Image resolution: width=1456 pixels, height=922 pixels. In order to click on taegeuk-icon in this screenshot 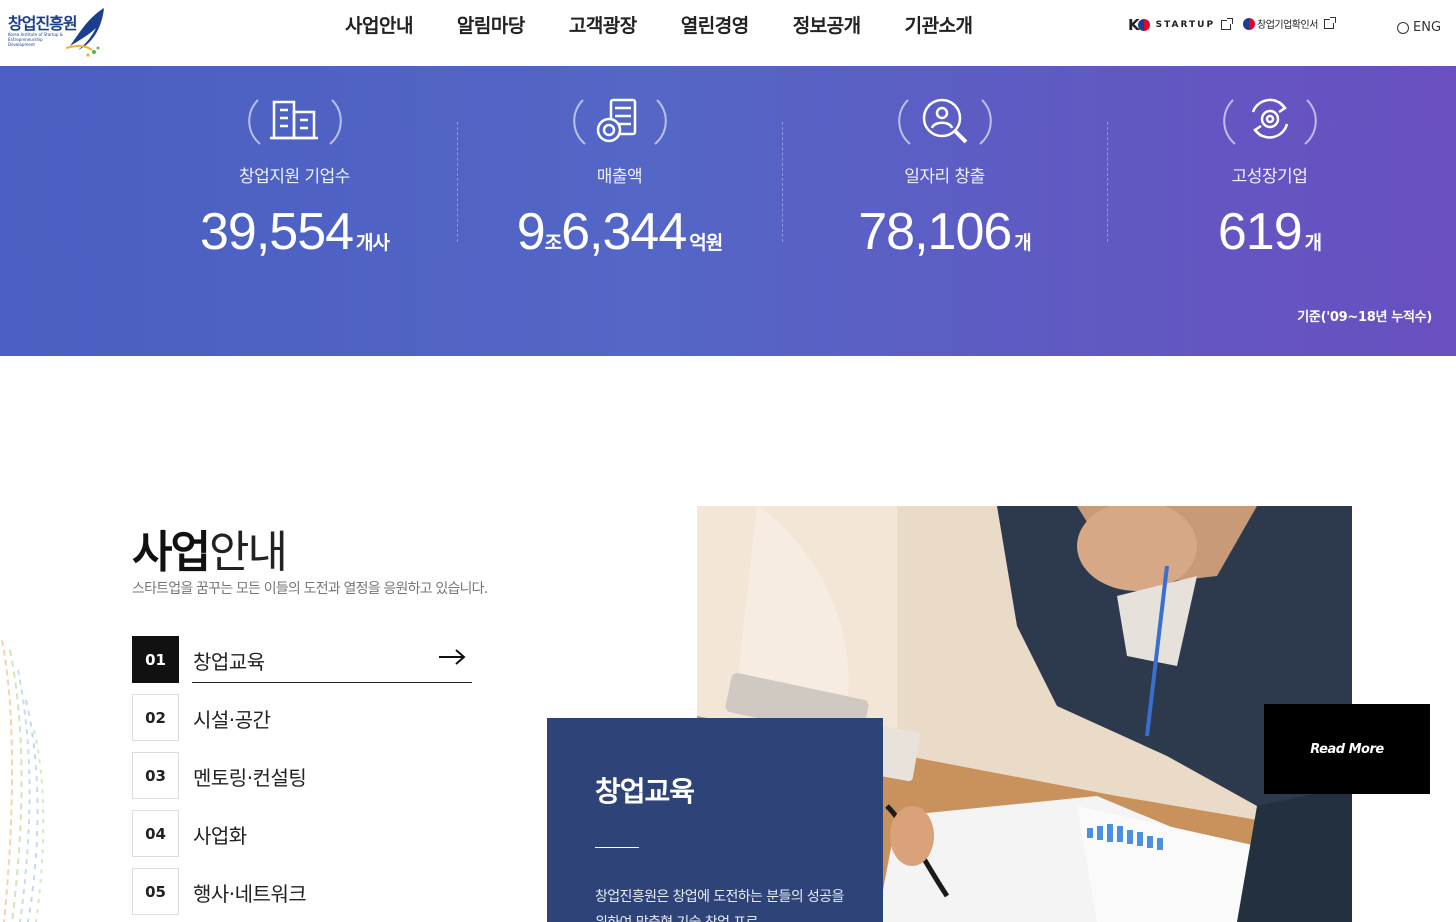, I will do `click(1249, 23)`.